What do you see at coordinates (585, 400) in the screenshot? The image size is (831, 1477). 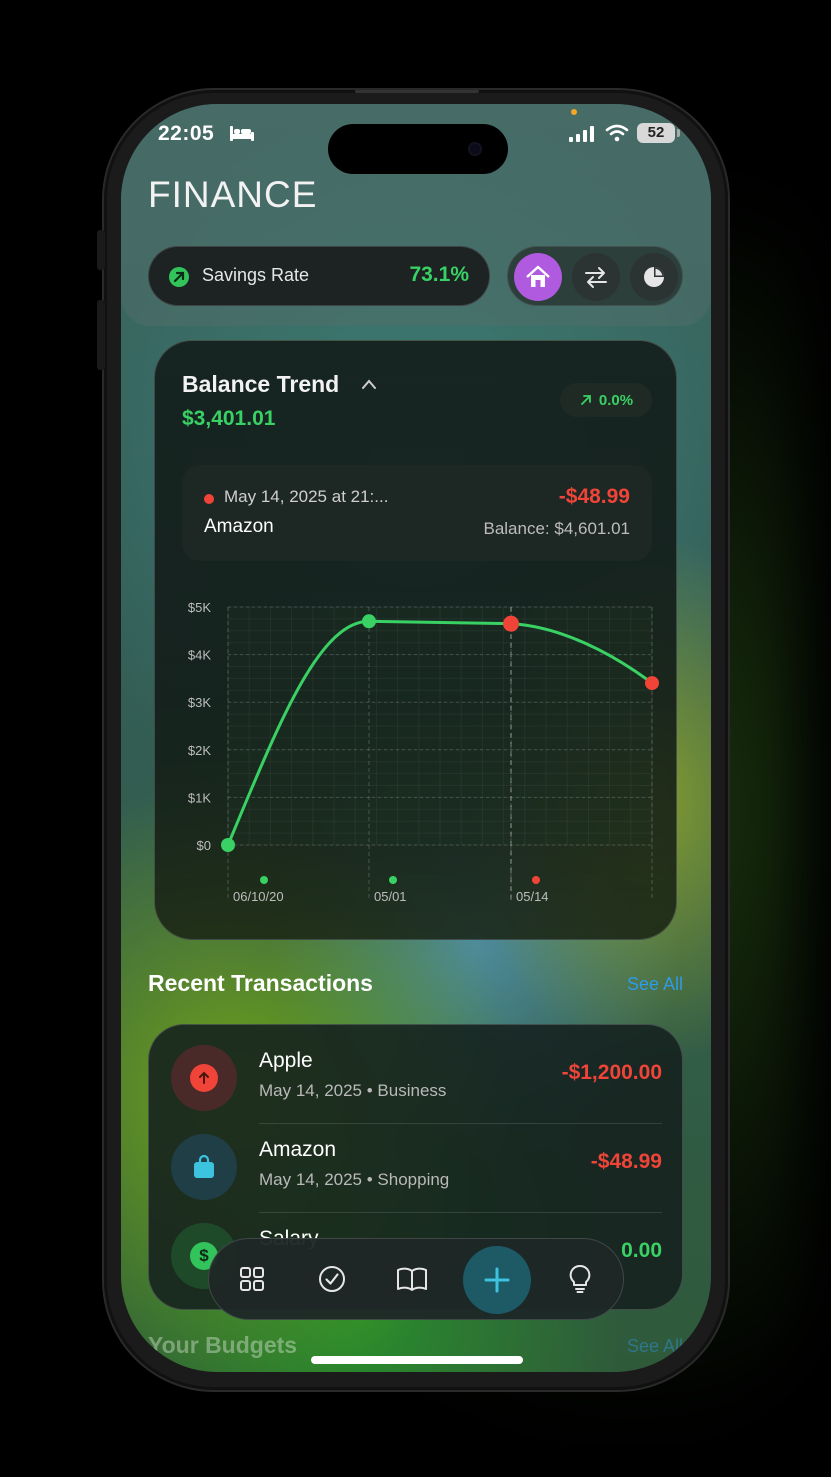 I see `arrow-up-right-icon` at bounding box center [585, 400].